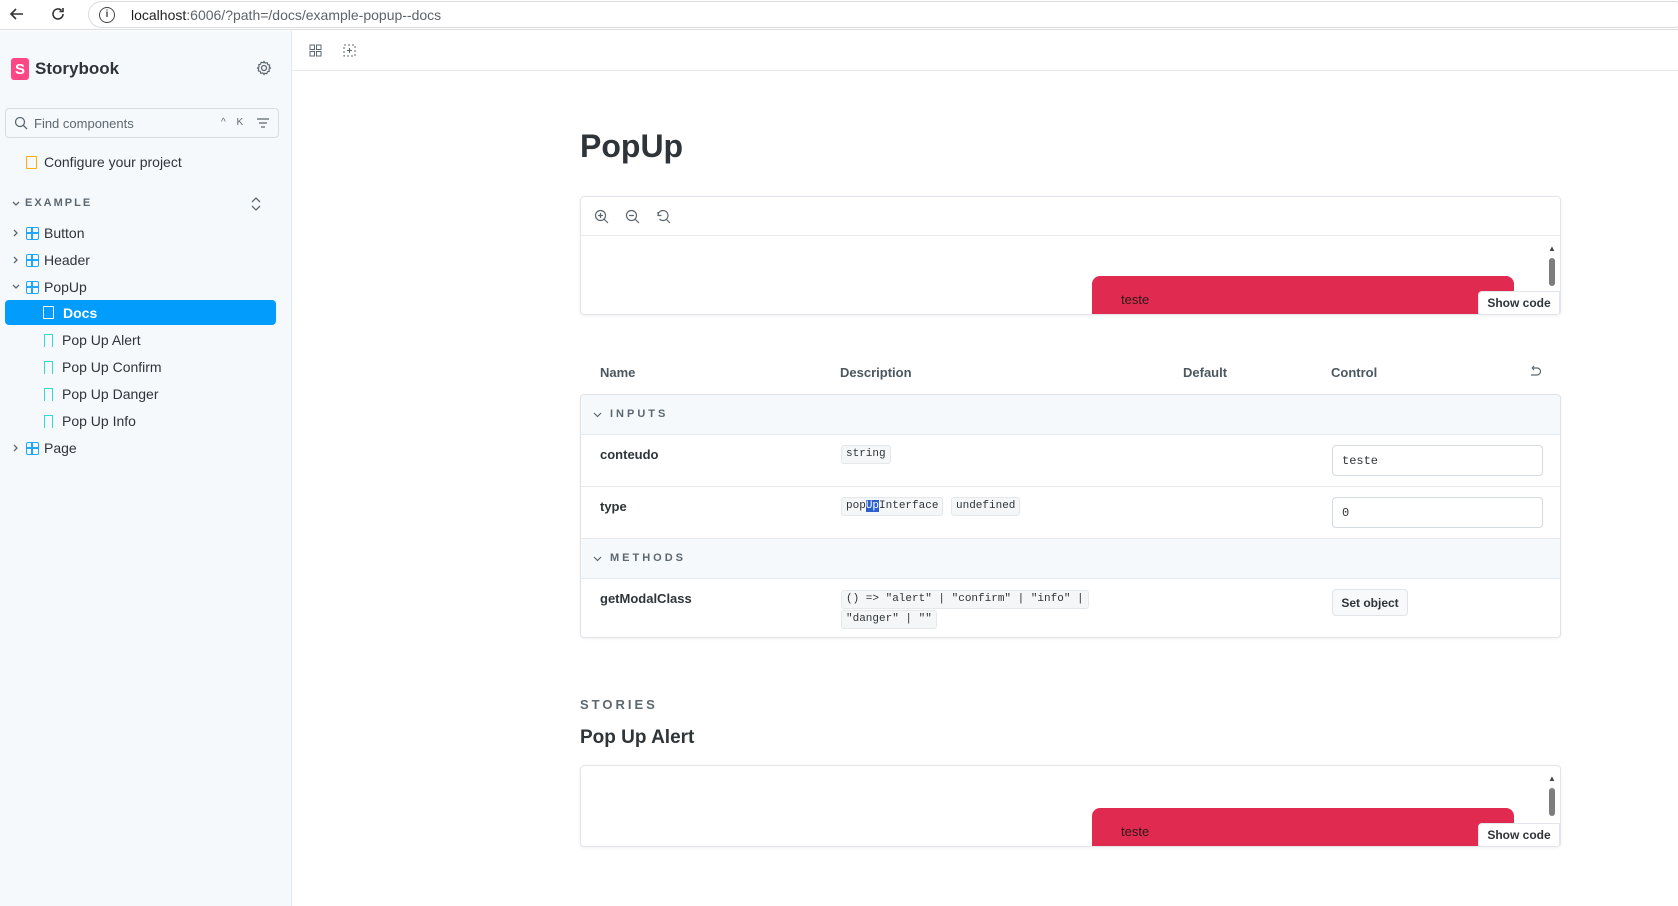  I want to click on table-row: type popUpInterface undefined, so click(1070, 513).